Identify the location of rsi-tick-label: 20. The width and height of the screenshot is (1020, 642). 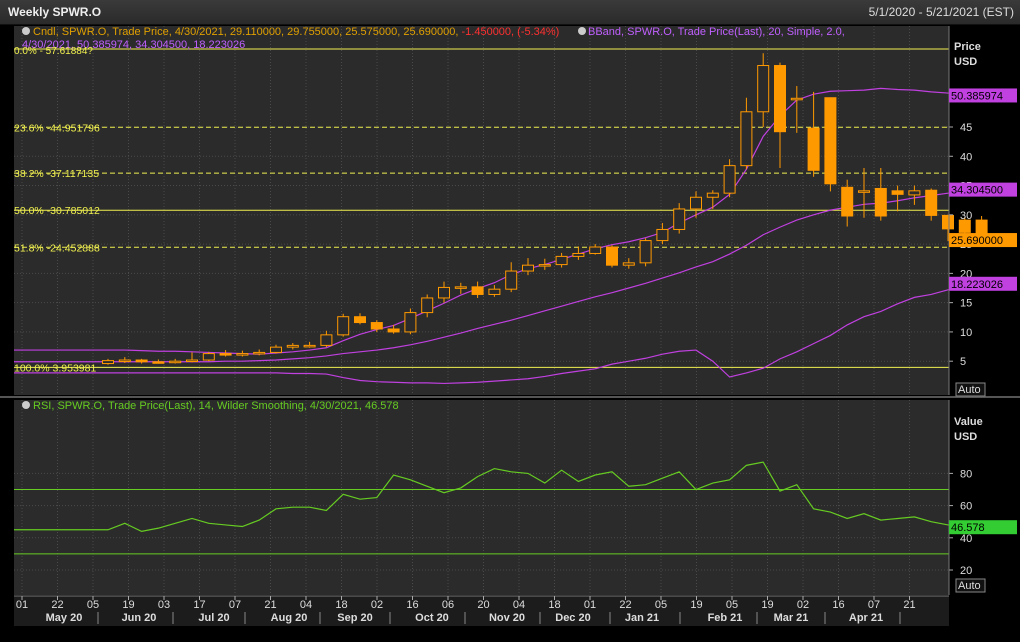
(966, 571).